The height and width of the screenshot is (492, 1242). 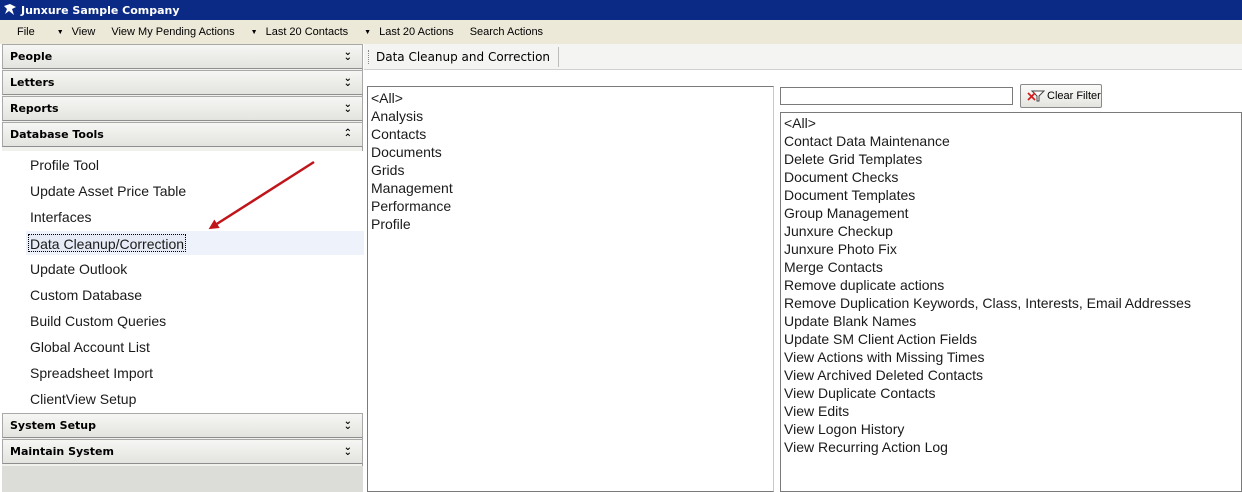 I want to click on section-reports: Reports ⌄ ⌄, so click(x=182, y=108).